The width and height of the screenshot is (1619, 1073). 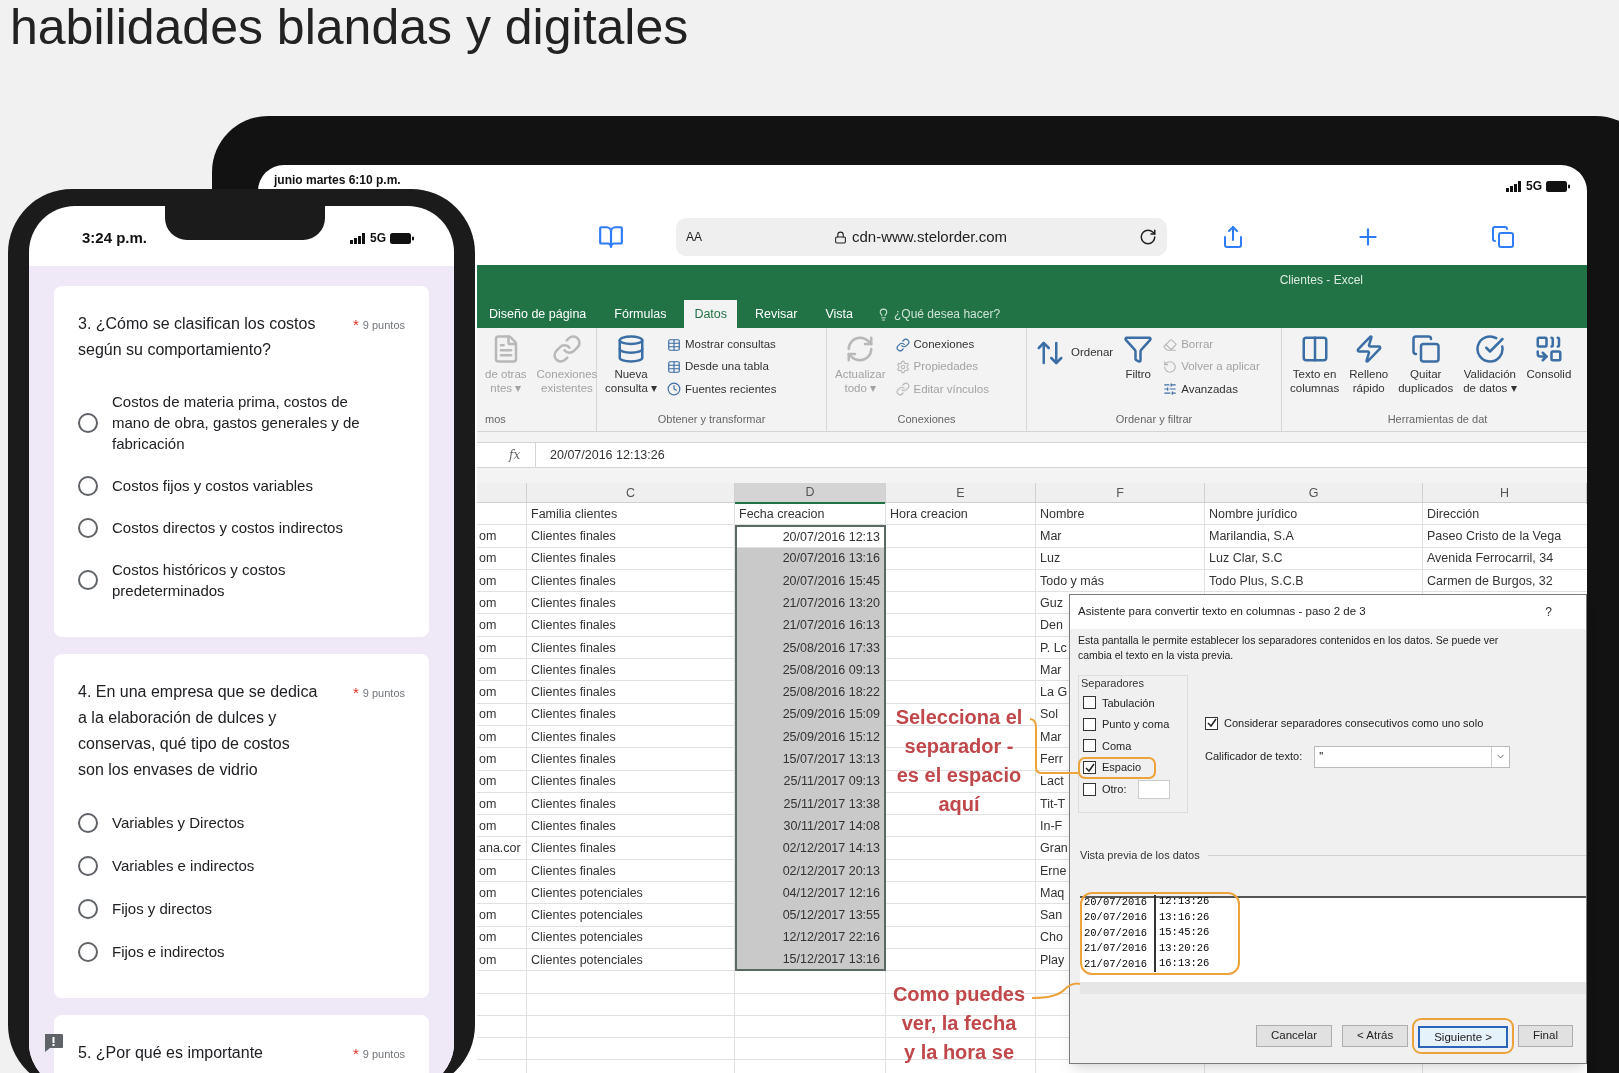 I want to click on option-label: Costos de materia prima, costos de mano de obra, gastos generales y de fabricación, so click(x=243, y=422).